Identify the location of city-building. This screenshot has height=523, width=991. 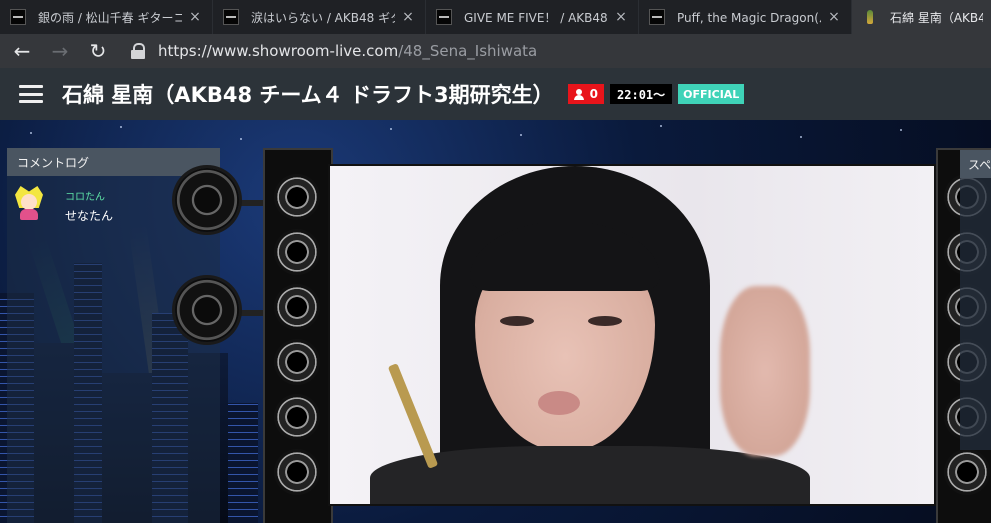
(243, 463).